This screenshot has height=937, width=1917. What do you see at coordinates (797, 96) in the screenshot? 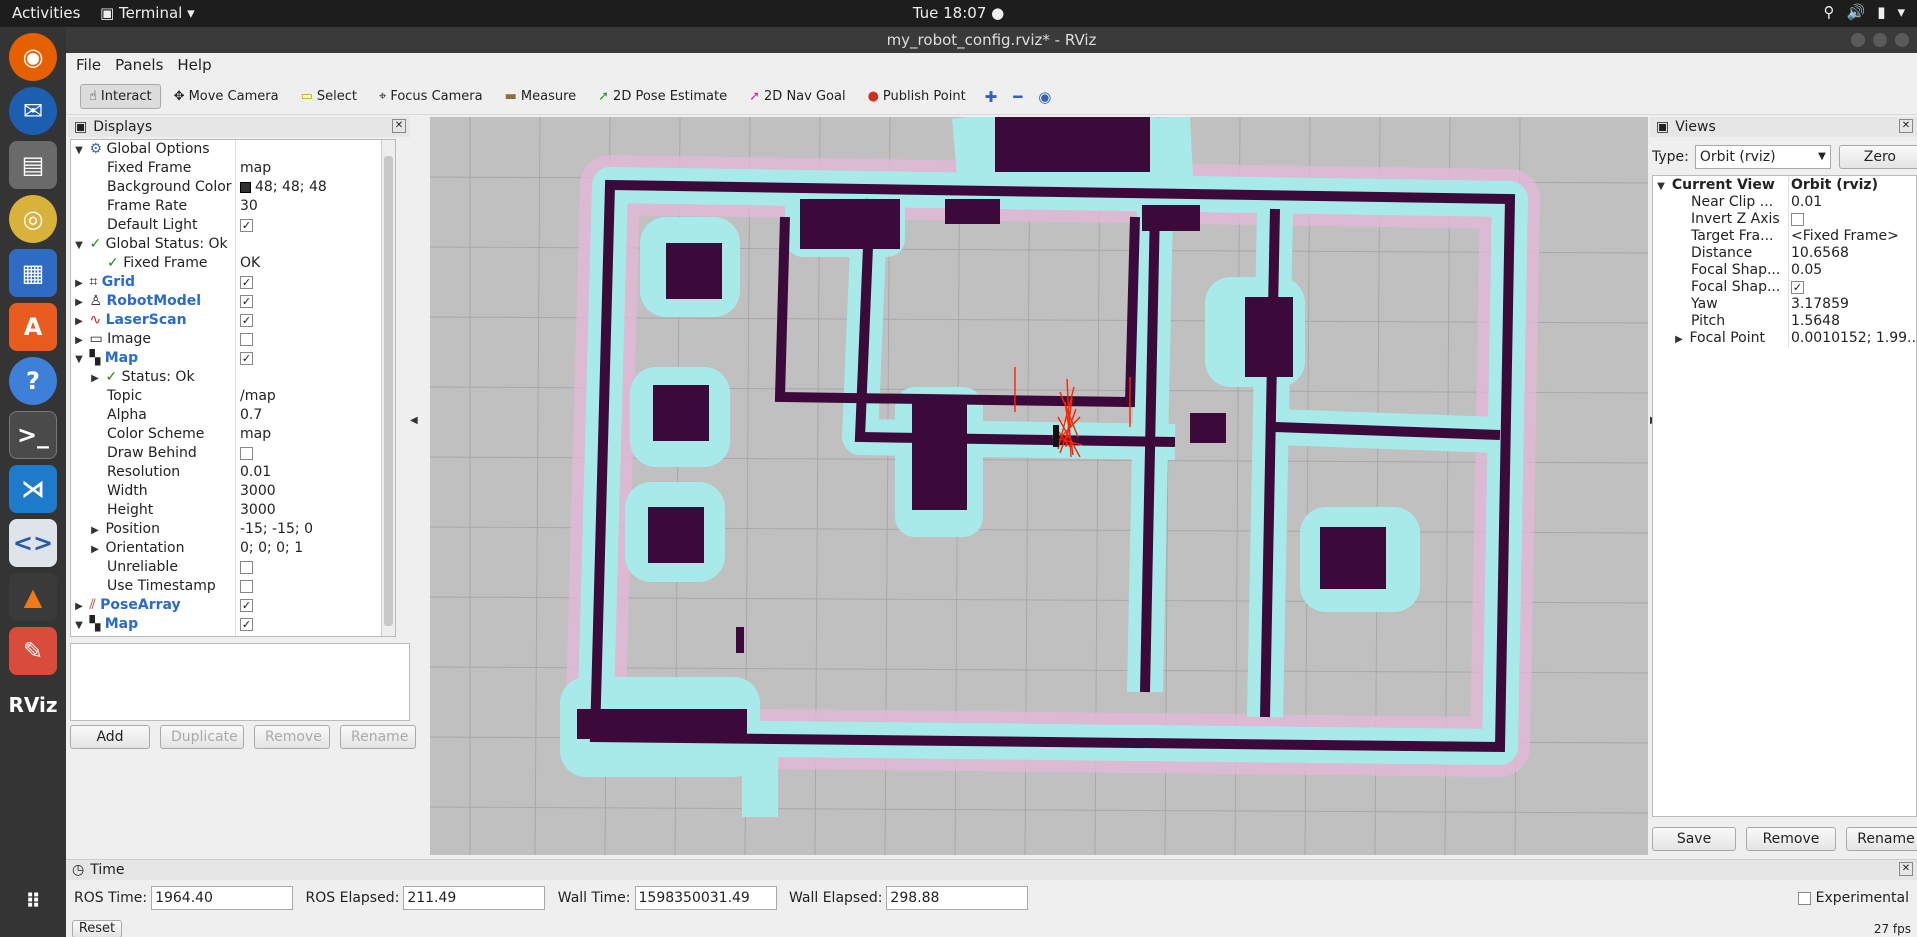
I see `nav-goal-tool: ➚ 2D Nav Goal` at bounding box center [797, 96].